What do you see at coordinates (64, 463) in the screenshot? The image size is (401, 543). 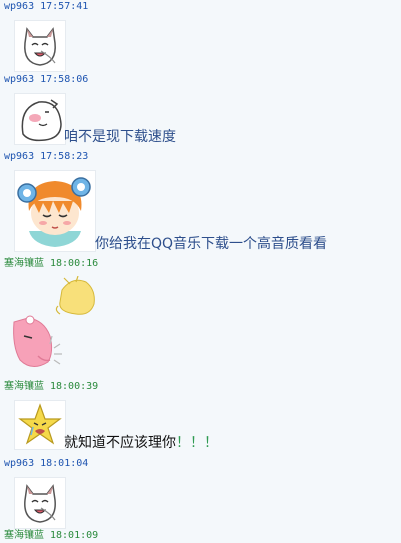 I see `timestamp: 18:01:04` at bounding box center [64, 463].